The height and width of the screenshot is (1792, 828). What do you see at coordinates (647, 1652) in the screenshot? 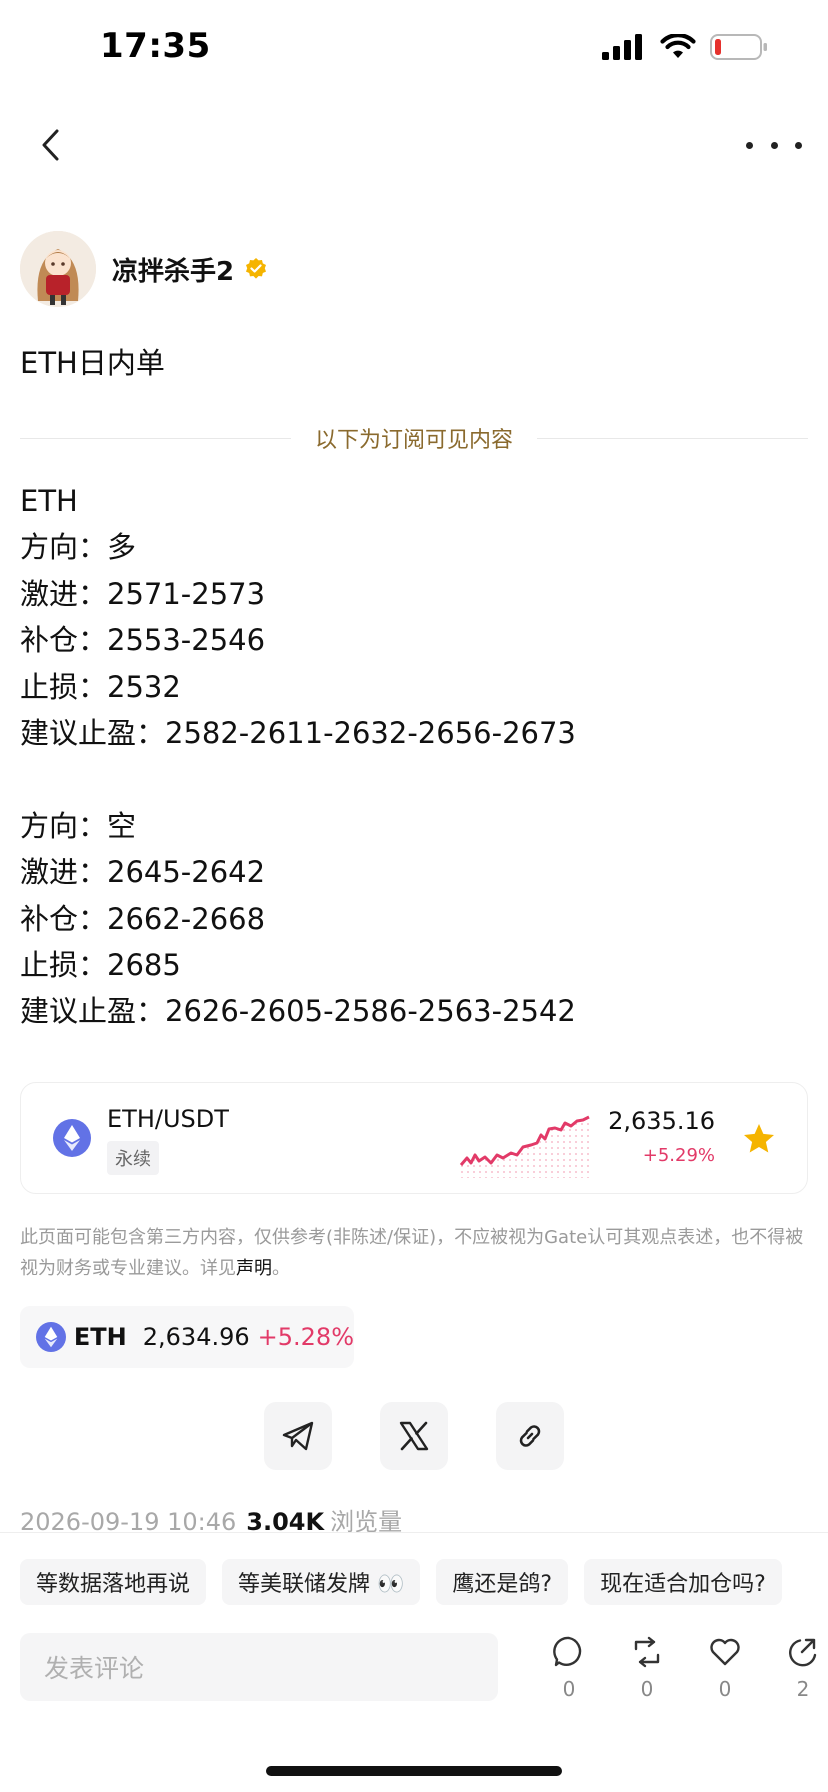
I see `repost-icon` at bounding box center [647, 1652].